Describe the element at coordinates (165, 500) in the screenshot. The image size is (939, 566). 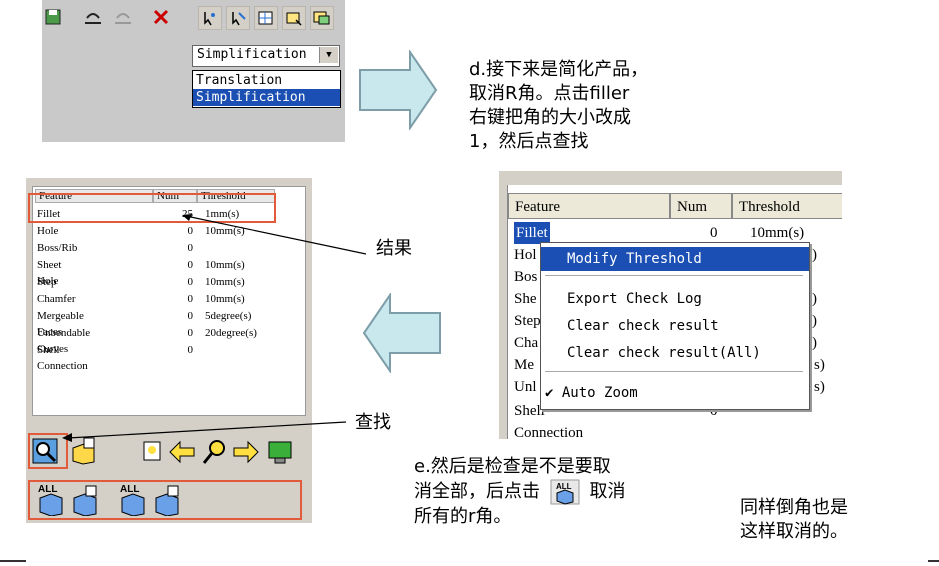
I see `highlight-cancel-buttons` at that location.